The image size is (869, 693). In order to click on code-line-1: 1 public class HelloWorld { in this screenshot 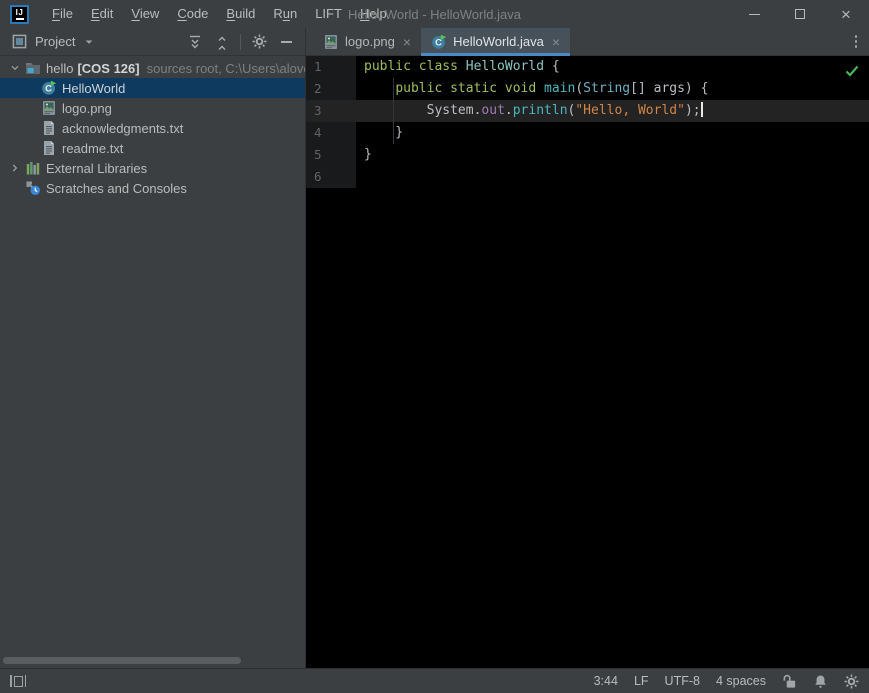, I will do `click(587, 67)`.